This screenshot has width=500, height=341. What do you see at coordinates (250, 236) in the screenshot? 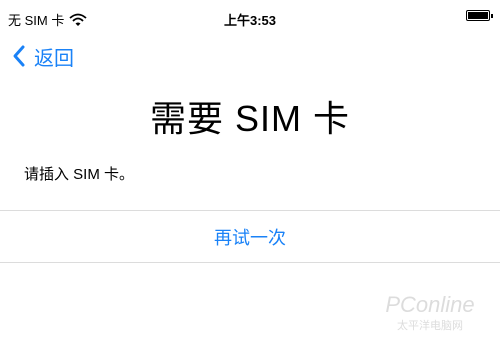
I see `retry-button: 再试一次` at bounding box center [250, 236].